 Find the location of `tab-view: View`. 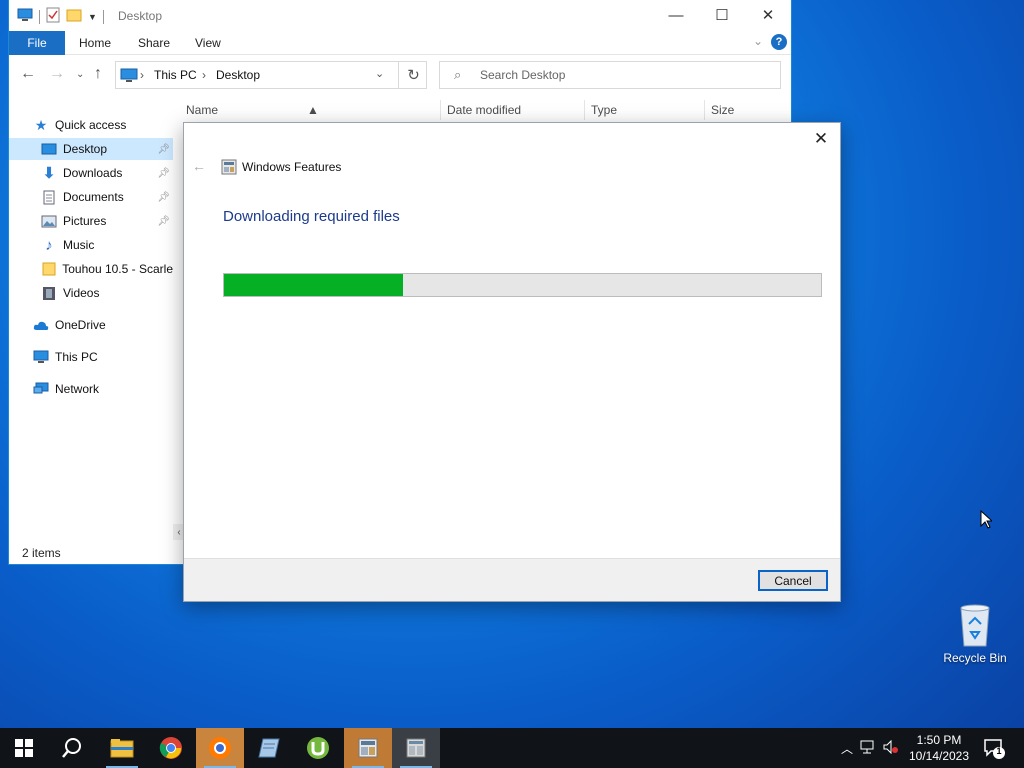

tab-view: View is located at coordinates (208, 43).